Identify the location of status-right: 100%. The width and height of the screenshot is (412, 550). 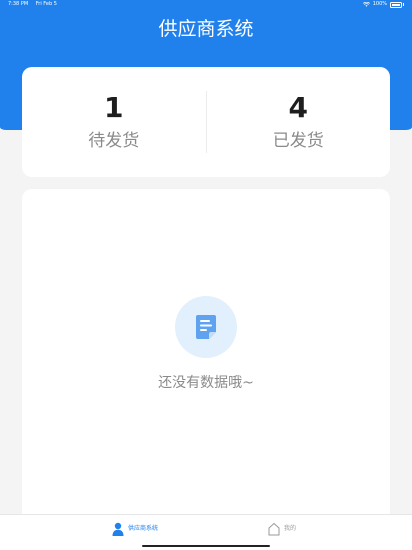
(383, 4).